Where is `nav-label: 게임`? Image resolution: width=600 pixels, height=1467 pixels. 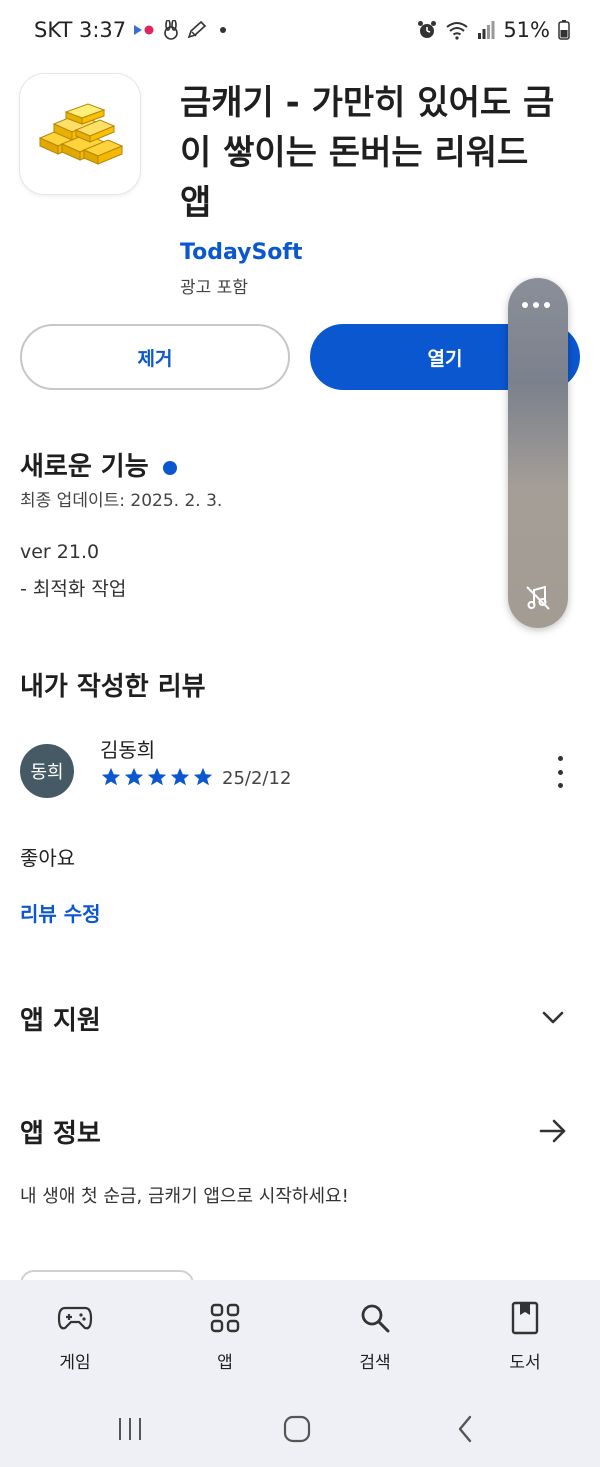 nav-label: 게임 is located at coordinates (75, 1363).